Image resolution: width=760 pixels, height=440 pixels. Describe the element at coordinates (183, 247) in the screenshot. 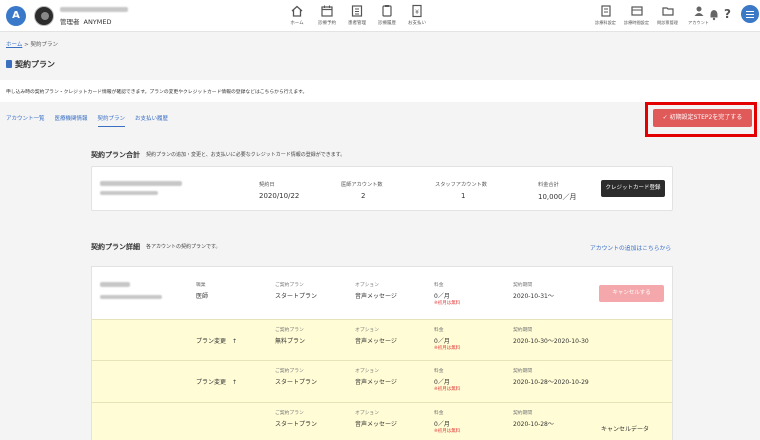

I see `details-subtitle: 各アカウントの契約プランです。` at that location.